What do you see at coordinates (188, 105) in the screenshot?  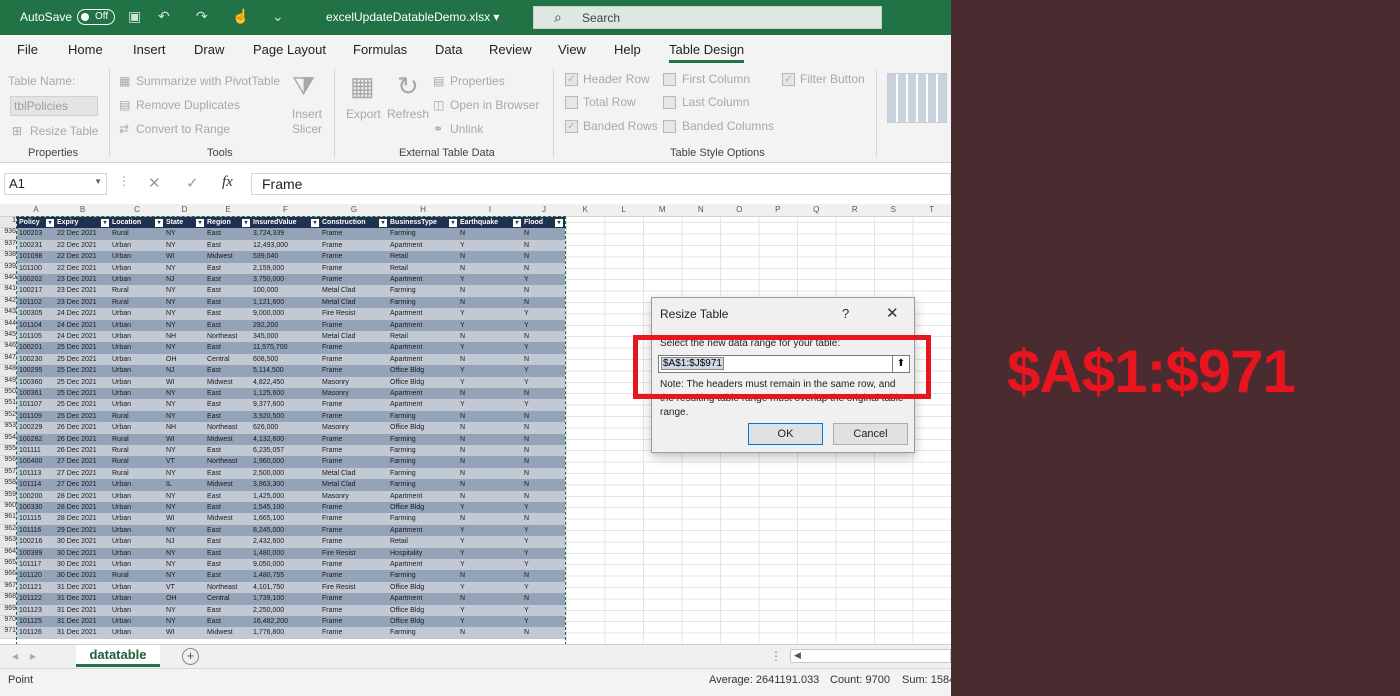 I see `remove-duplicates-button: Remove Duplicates` at bounding box center [188, 105].